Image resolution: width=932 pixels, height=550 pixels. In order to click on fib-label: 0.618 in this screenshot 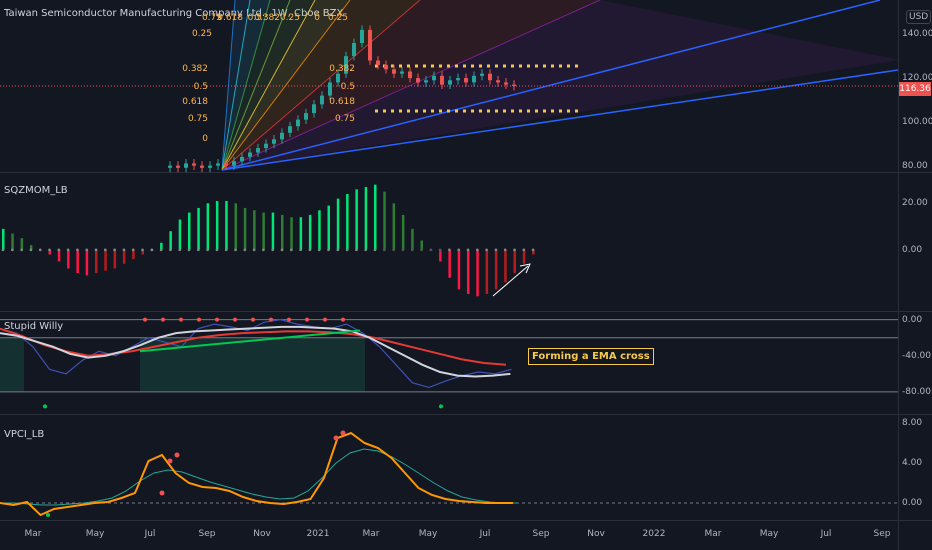, I will do `click(342, 102)`.